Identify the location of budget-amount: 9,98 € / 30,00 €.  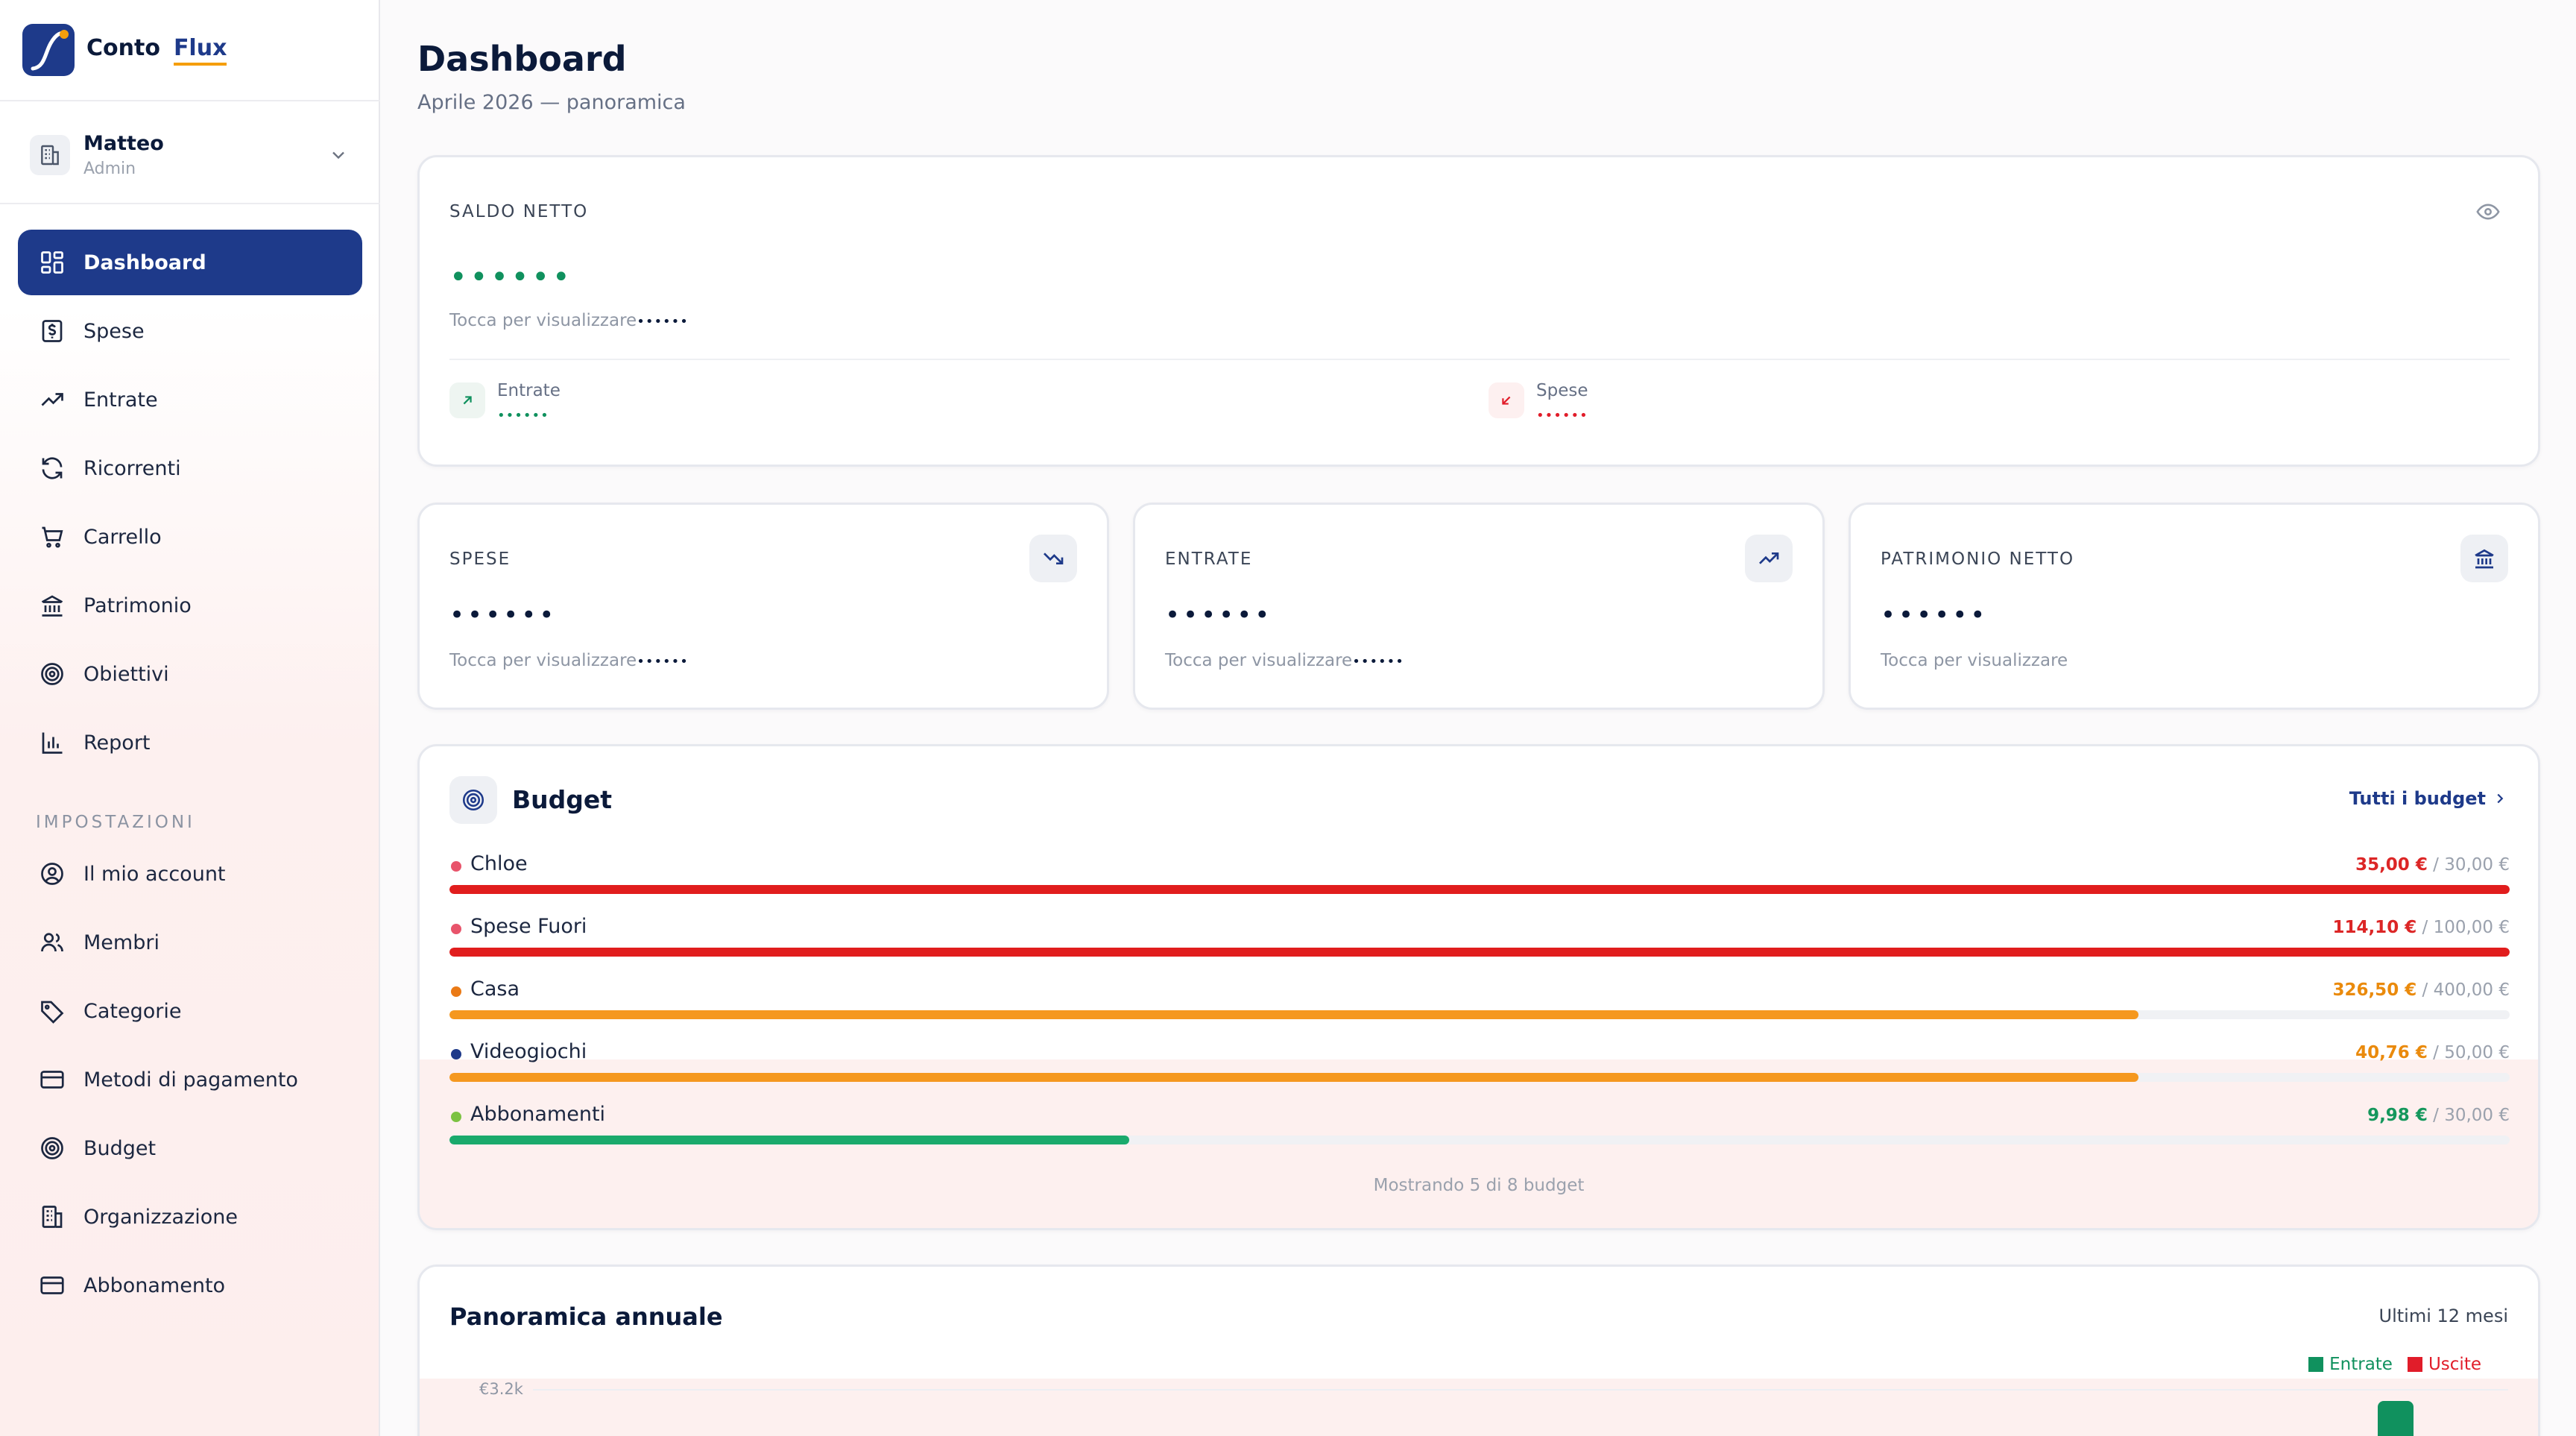
(2438, 1115).